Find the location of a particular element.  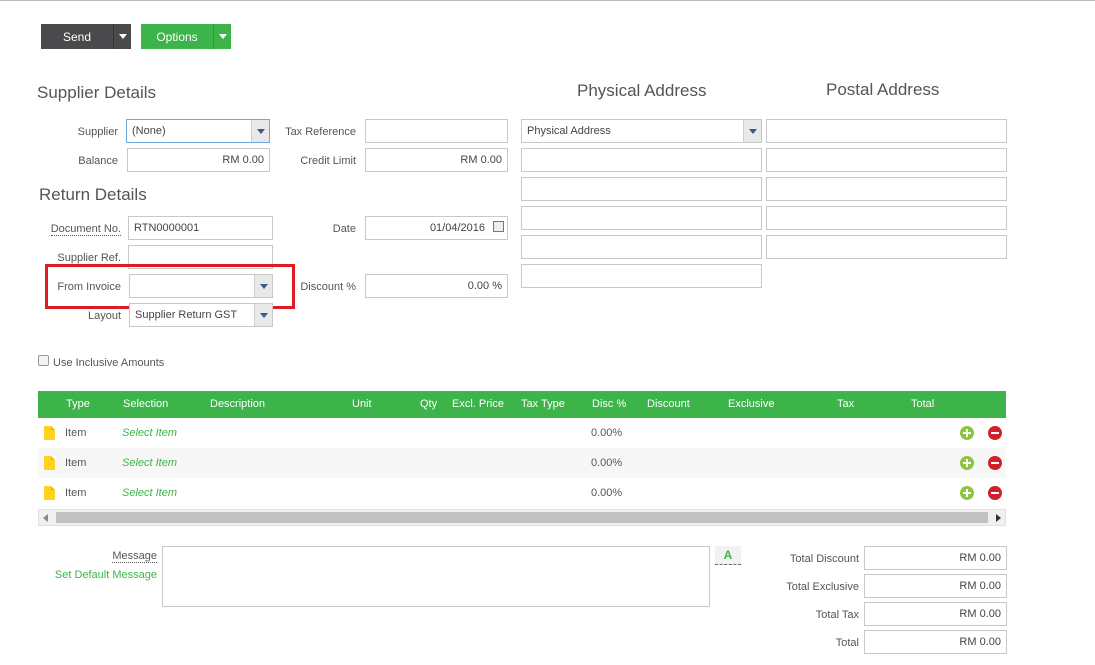

column-type: Type is located at coordinates (78, 404).